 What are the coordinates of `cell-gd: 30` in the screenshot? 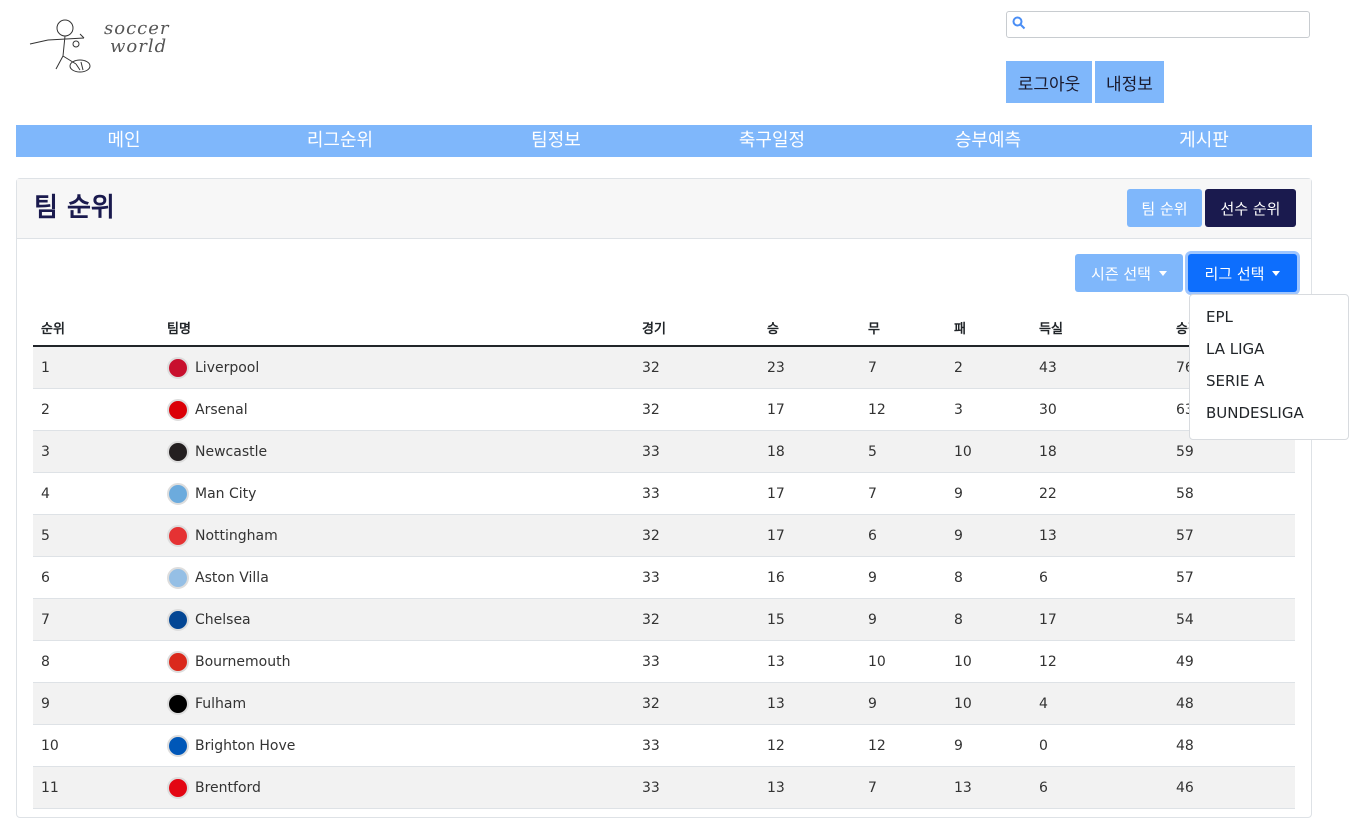 It's located at (1099, 409).